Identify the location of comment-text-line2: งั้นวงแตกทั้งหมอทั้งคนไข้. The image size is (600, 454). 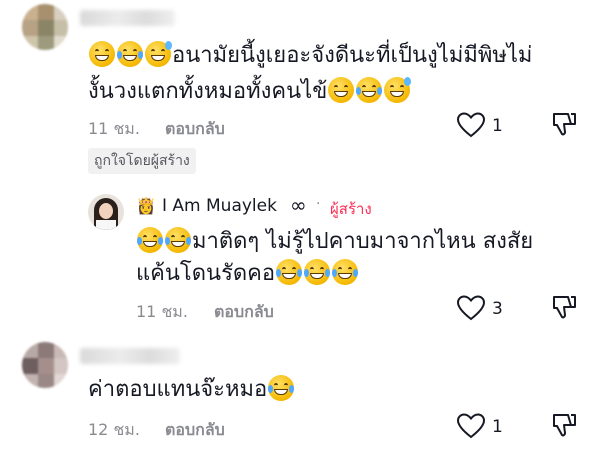
(338, 92).